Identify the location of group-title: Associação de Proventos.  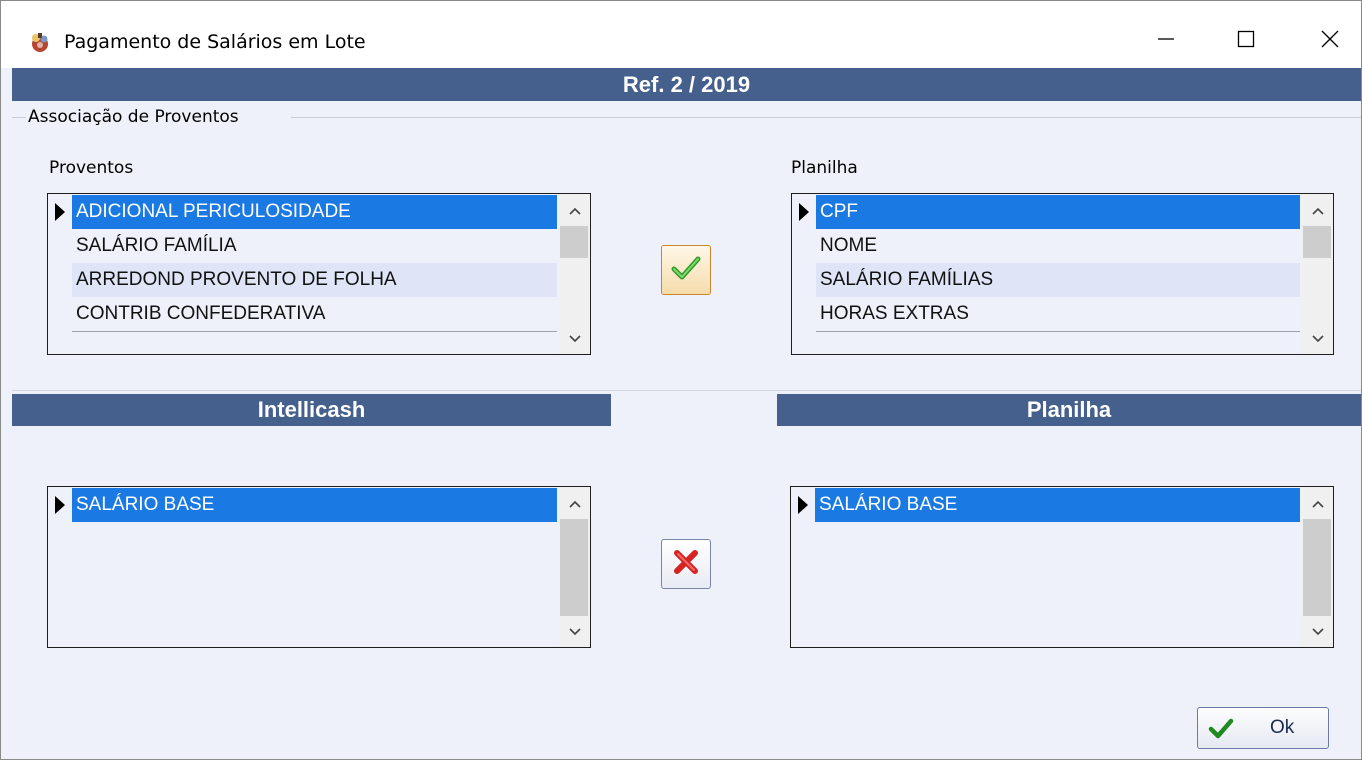
(133, 117).